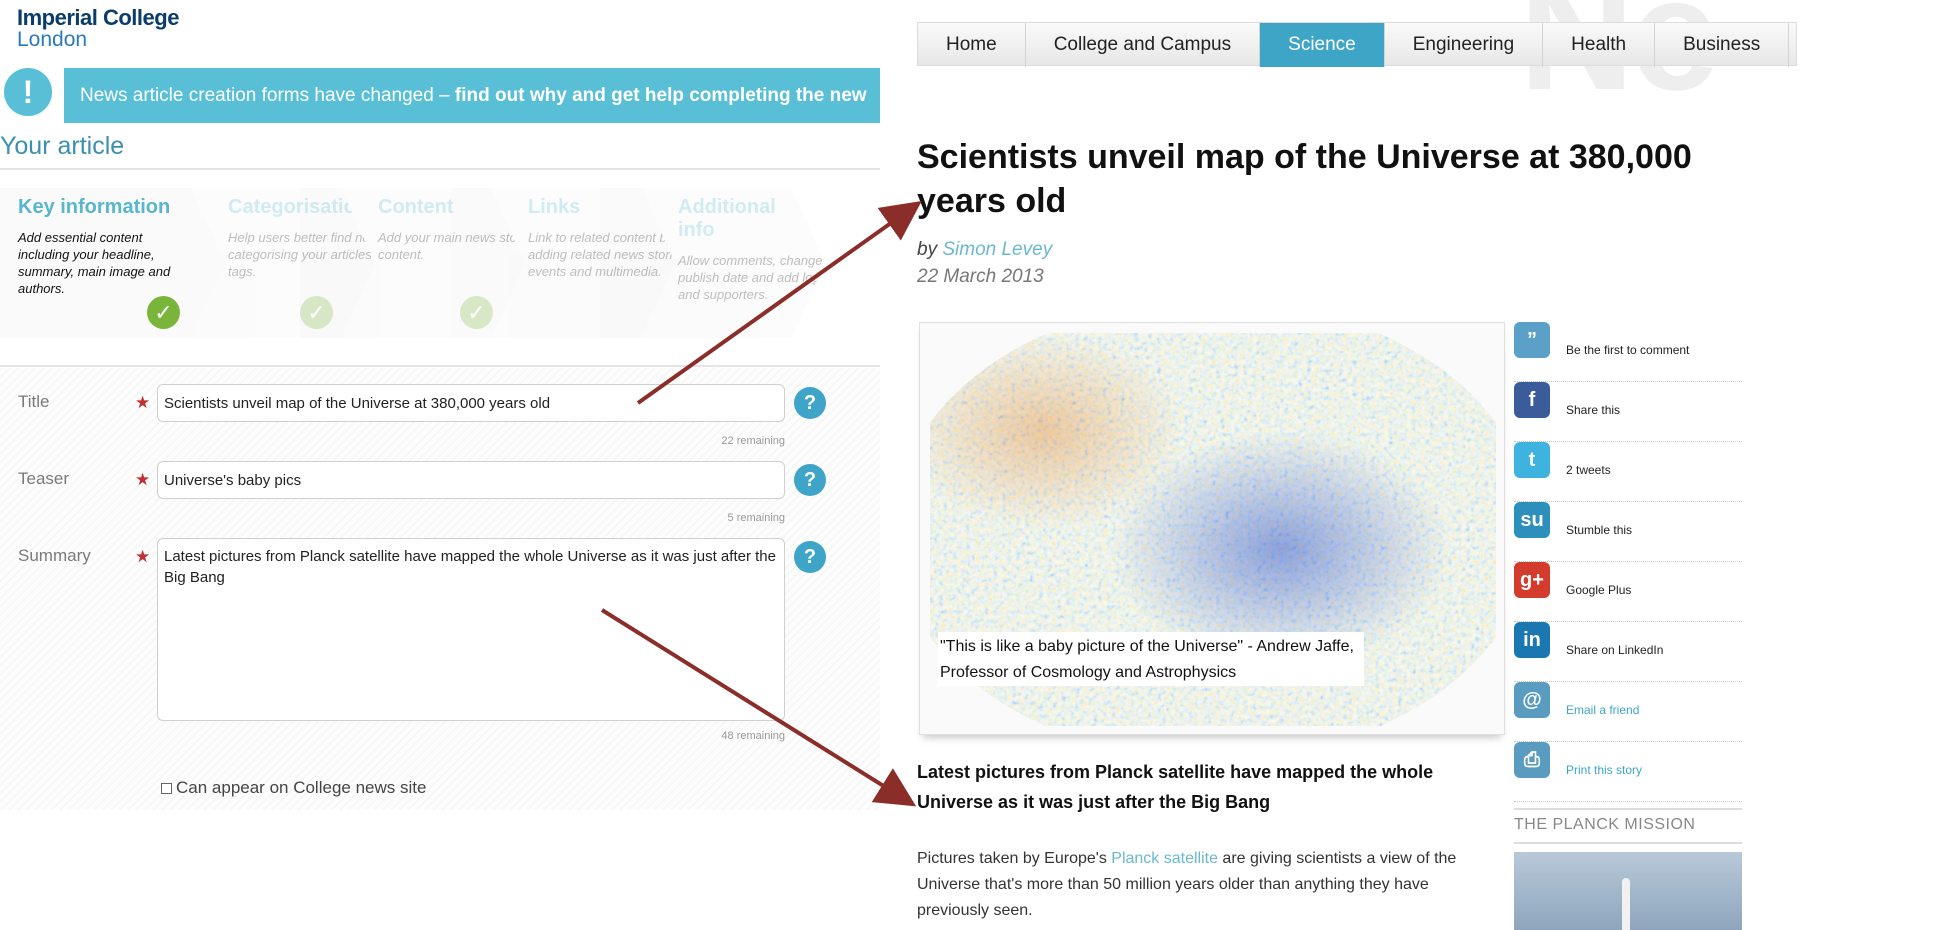 This screenshot has height=930, width=1934. Describe the element at coordinates (1604, 770) in the screenshot. I see `share-label: Print this story` at that location.